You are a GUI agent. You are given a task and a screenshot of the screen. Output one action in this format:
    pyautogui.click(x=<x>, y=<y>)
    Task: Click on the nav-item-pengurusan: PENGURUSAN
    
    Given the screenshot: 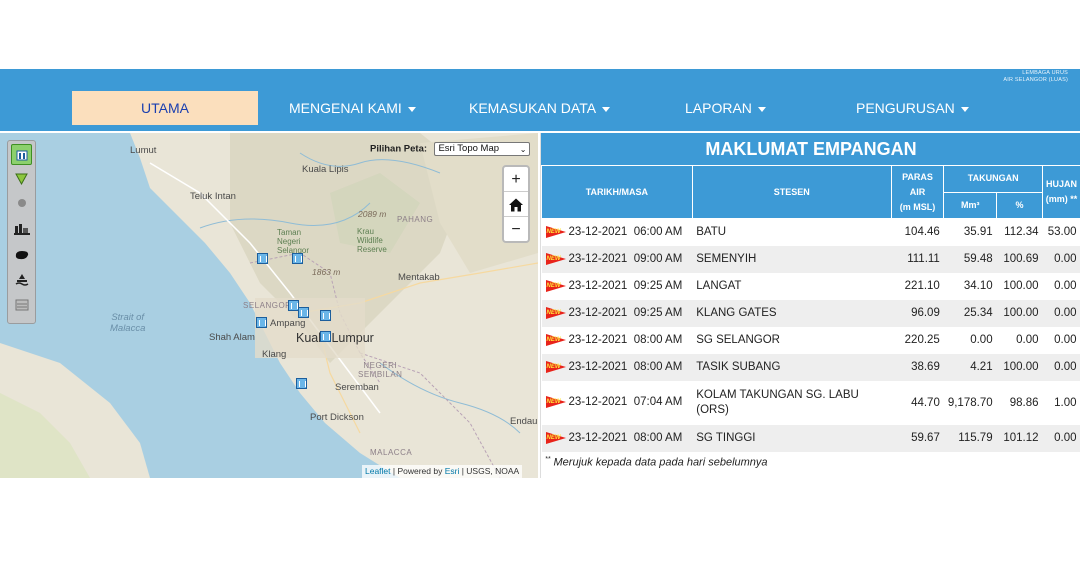 What is the action you would take?
    pyautogui.click(x=912, y=108)
    